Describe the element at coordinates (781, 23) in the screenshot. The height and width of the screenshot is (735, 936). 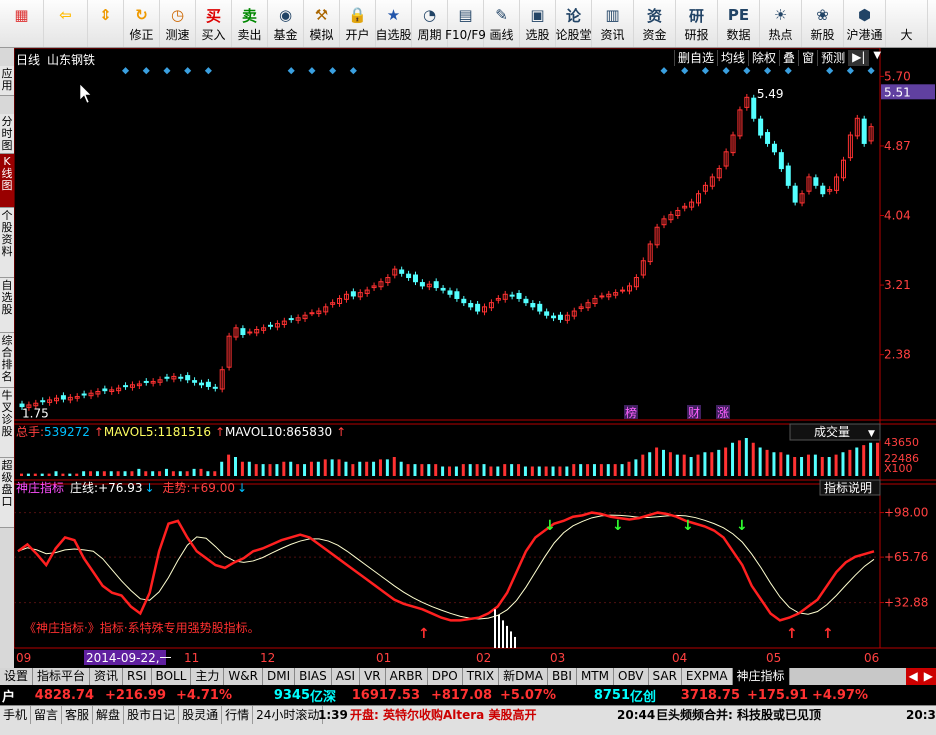
I see `toolbar-hot-button: ☀ 热点` at that location.